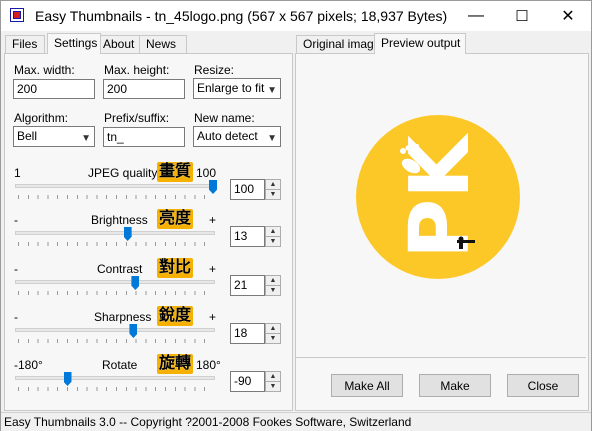 Image resolution: width=592 pixels, height=431 pixels. Describe the element at coordinates (231, 88) in the screenshot. I see `resize-value: Enlarge to fit` at that location.